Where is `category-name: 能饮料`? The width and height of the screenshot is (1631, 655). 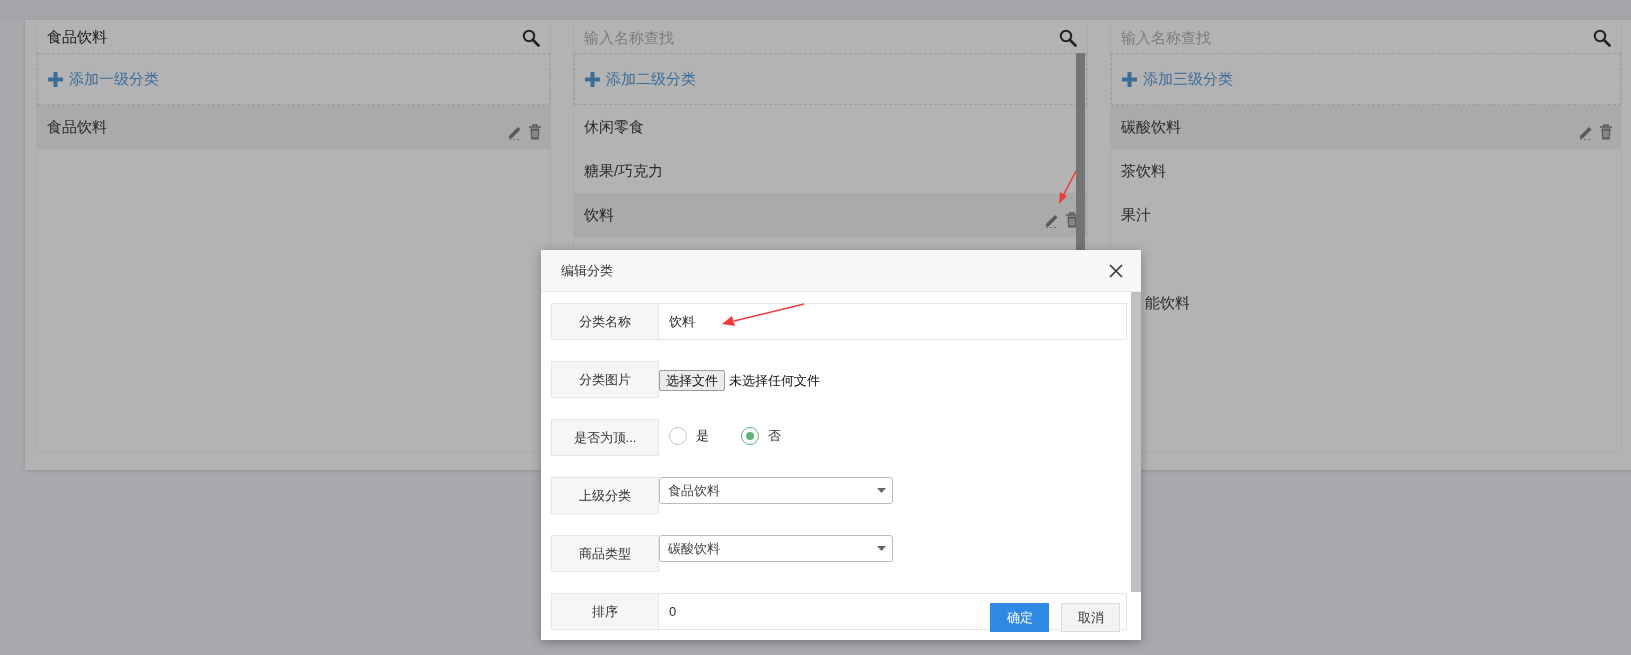 category-name: 能饮料 is located at coordinates (1168, 303).